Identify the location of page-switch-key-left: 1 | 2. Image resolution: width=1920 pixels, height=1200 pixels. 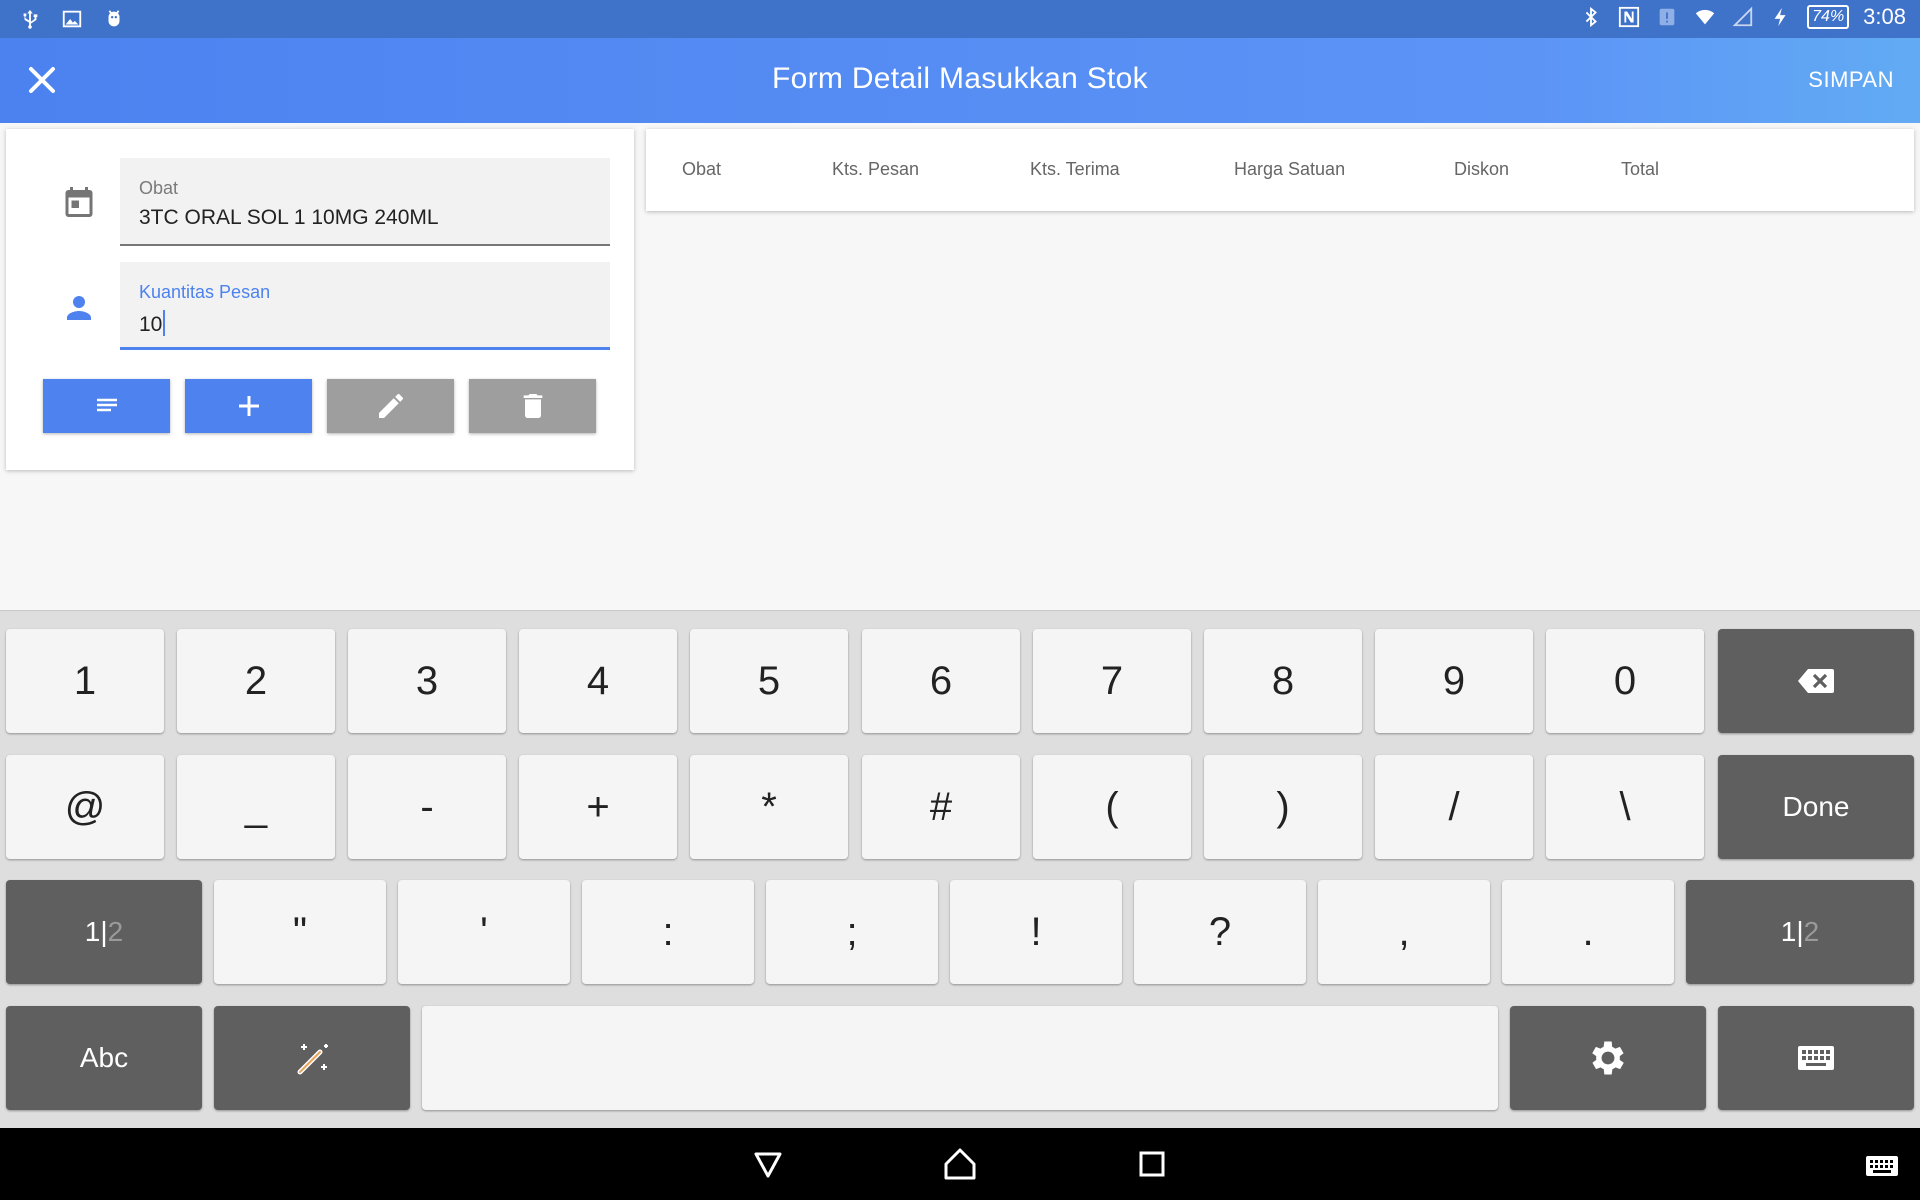
(104, 932).